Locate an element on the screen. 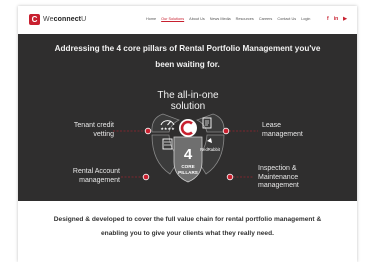 The width and height of the screenshot is (375, 262). nav-contact-us: Contact Us is located at coordinates (286, 19).